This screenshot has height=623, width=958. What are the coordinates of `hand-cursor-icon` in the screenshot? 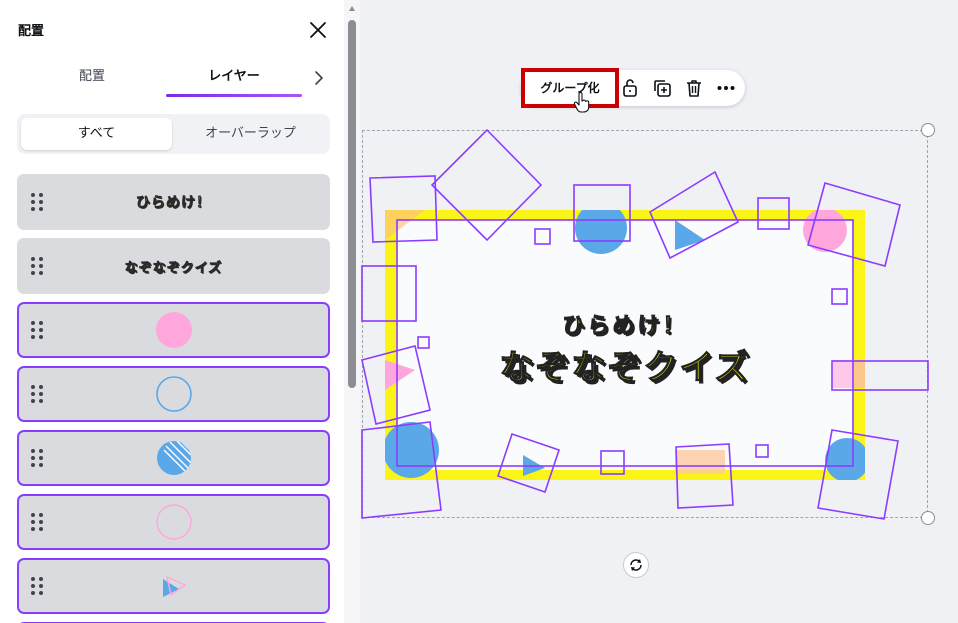 It's located at (582, 103).